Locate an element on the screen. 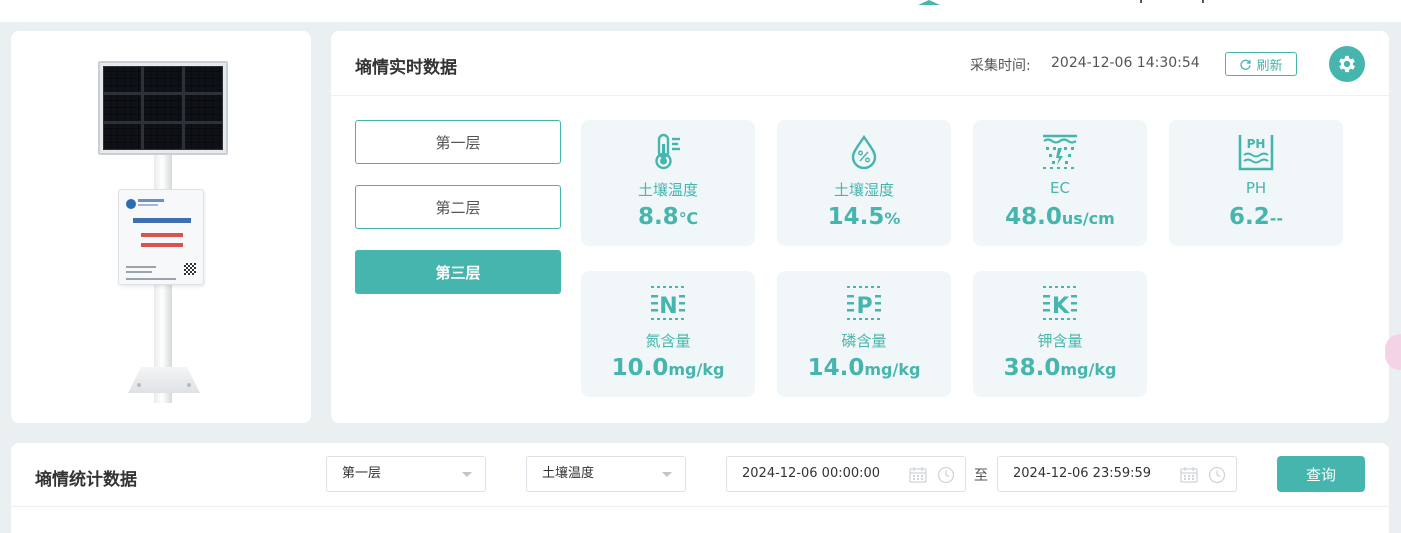  metric-value: 8.8℃ is located at coordinates (668, 217).